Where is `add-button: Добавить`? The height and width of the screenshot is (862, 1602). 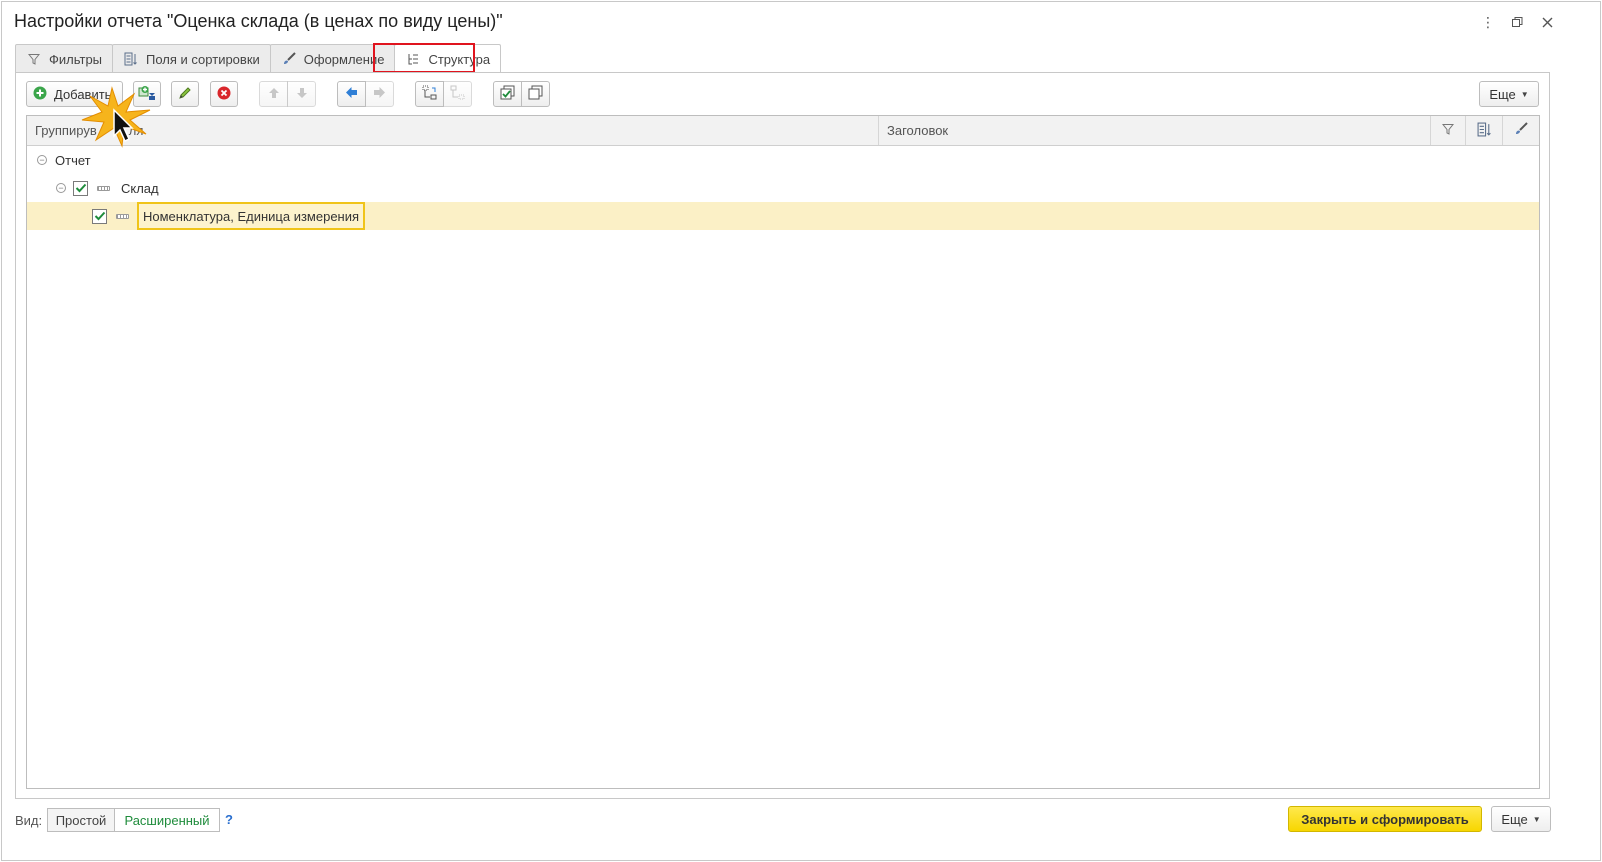 add-button: Добавить is located at coordinates (74, 94).